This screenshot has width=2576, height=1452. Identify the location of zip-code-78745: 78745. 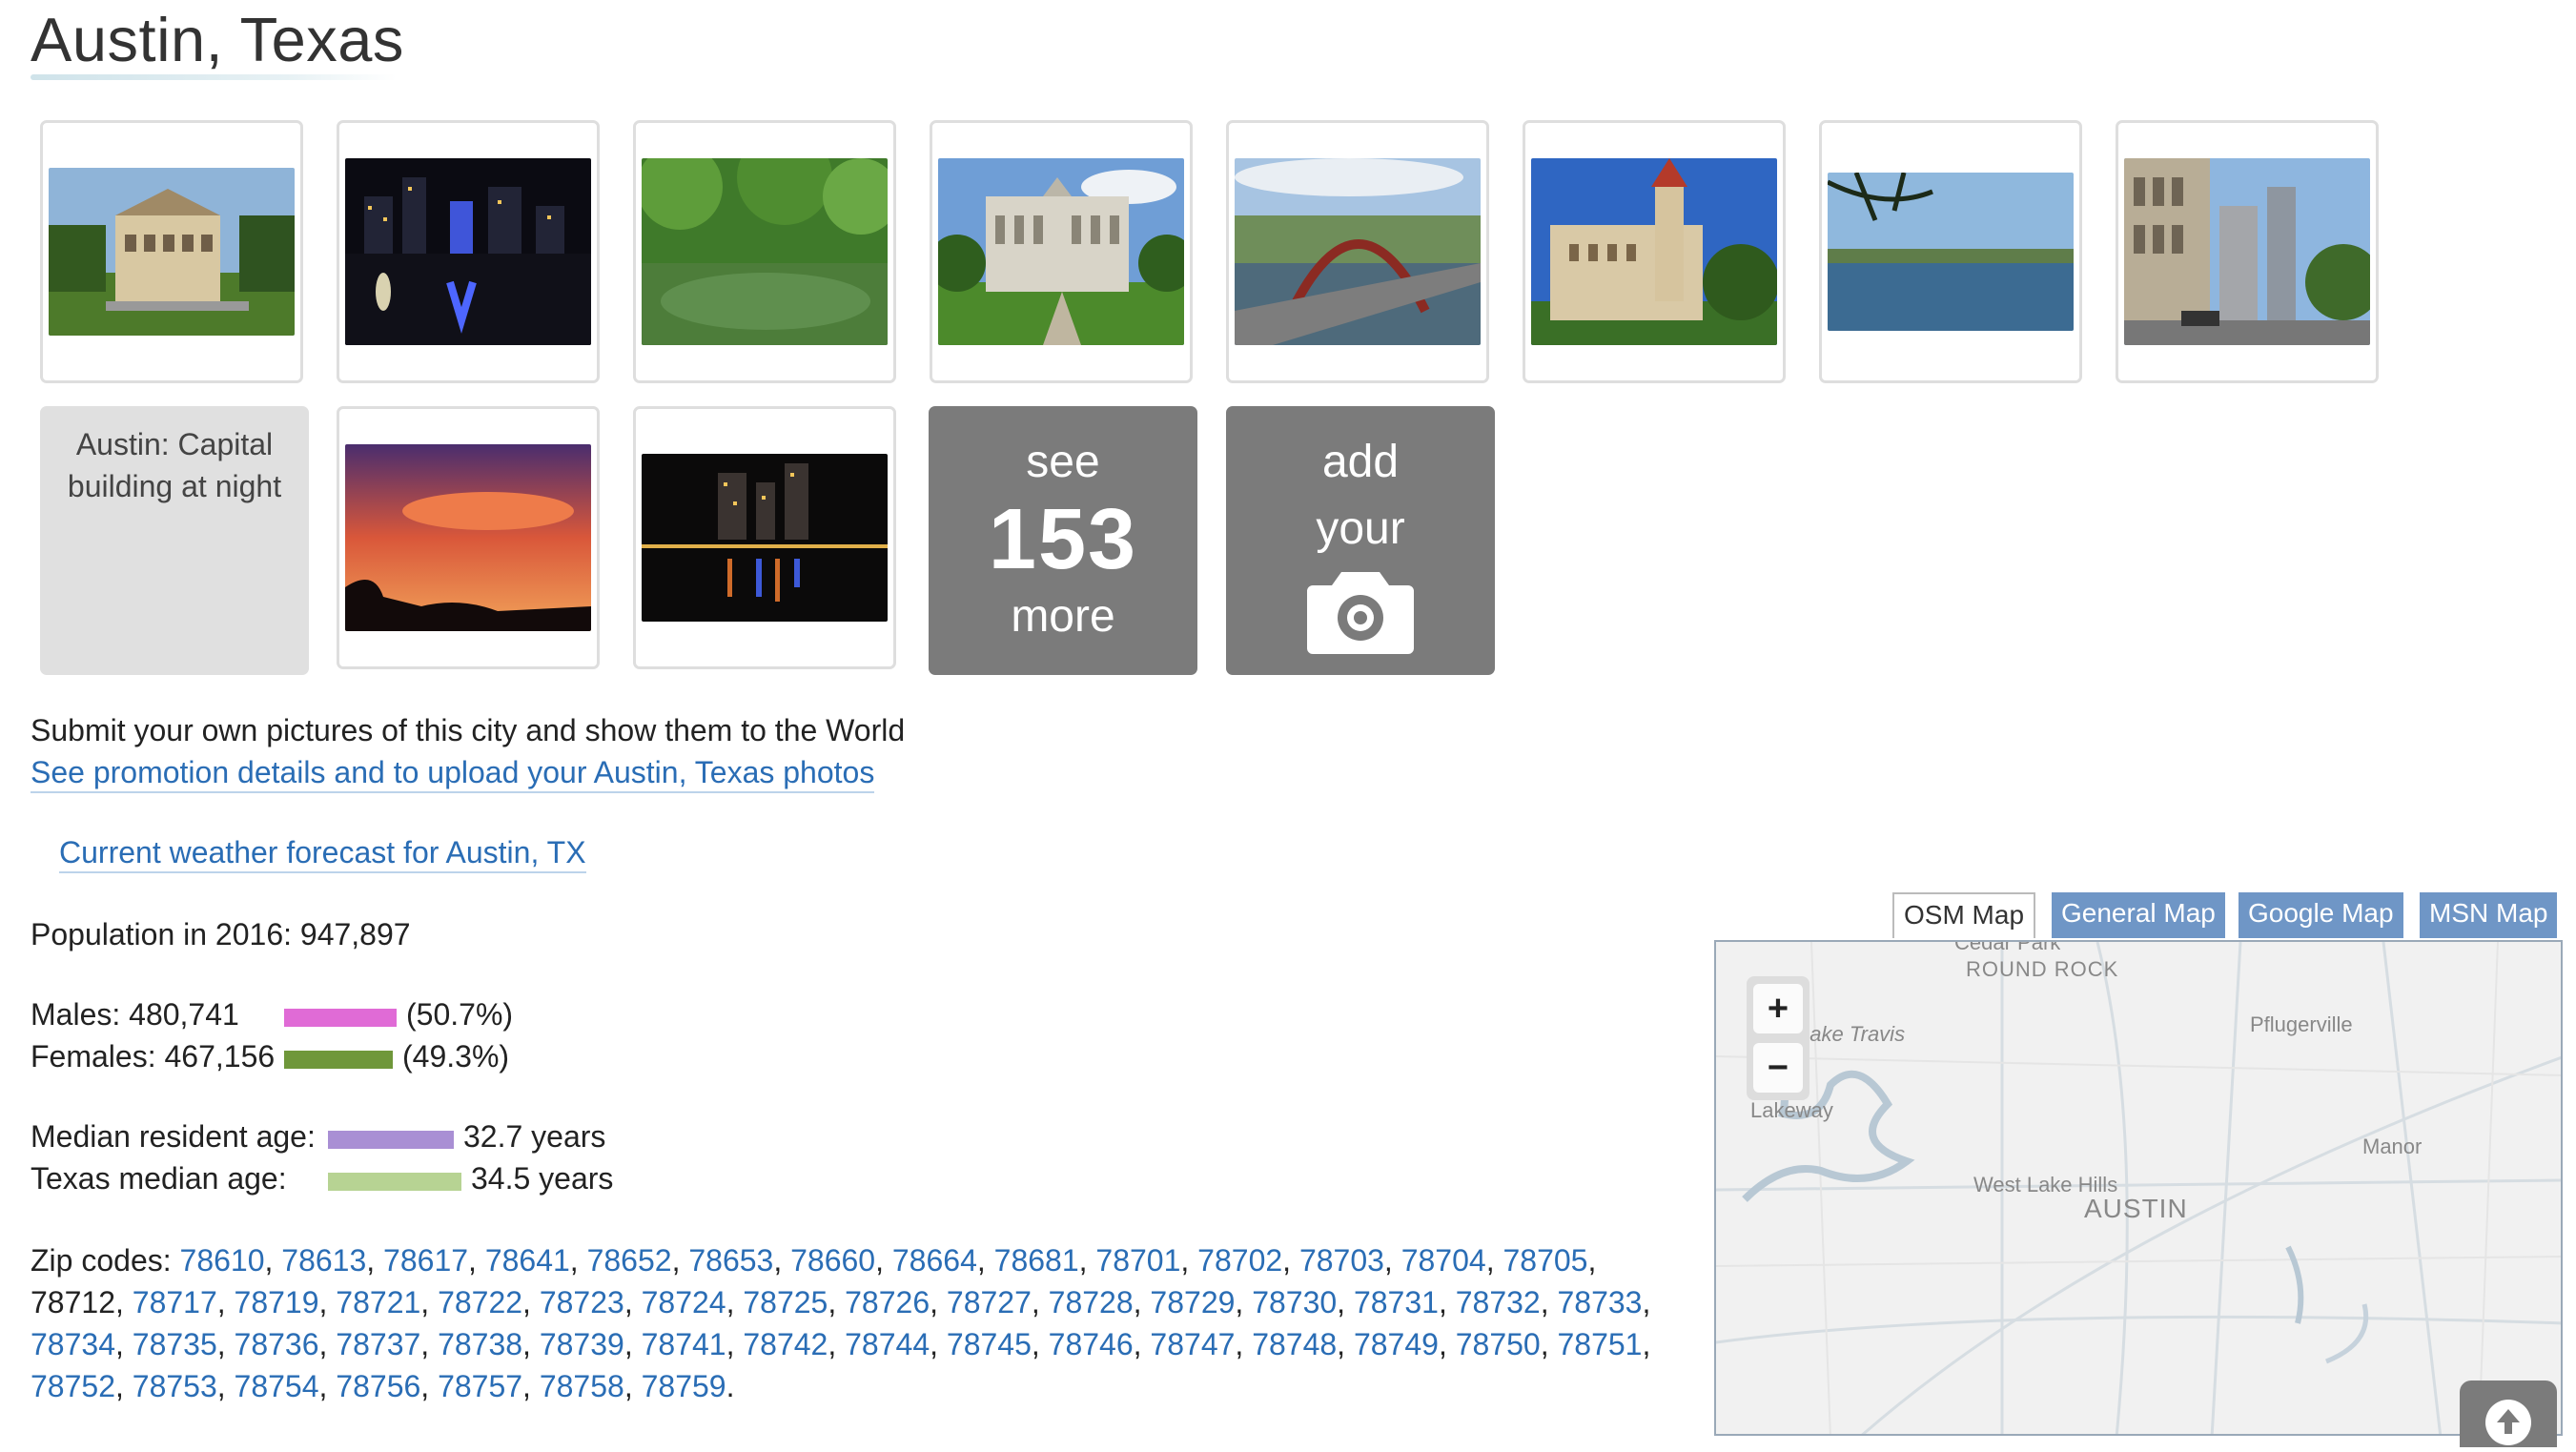
(989, 1344).